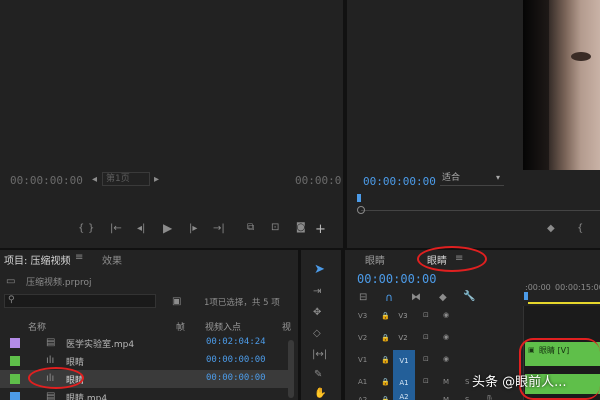 This screenshot has width=600, height=400. I want to click on tools-panel: ➤ ⇥ ✥ ◇ |↔| ✎ ✋, so click(321, 325).